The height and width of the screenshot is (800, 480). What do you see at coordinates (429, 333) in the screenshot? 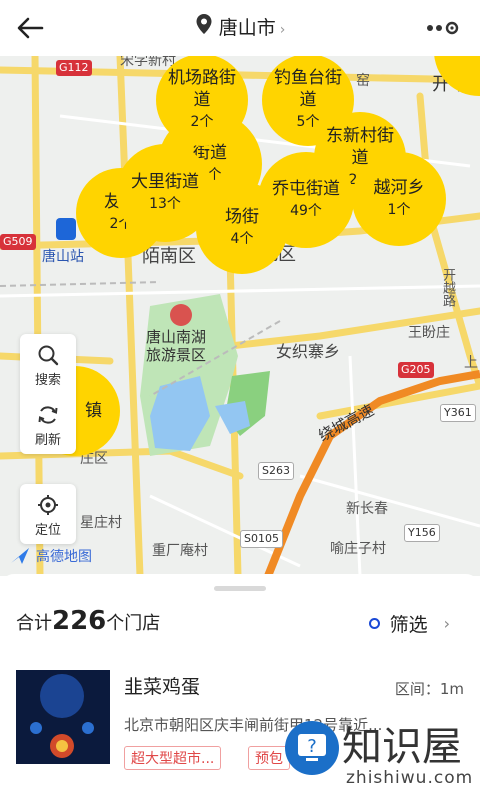
I see `map-label: 王盼庄` at bounding box center [429, 333].